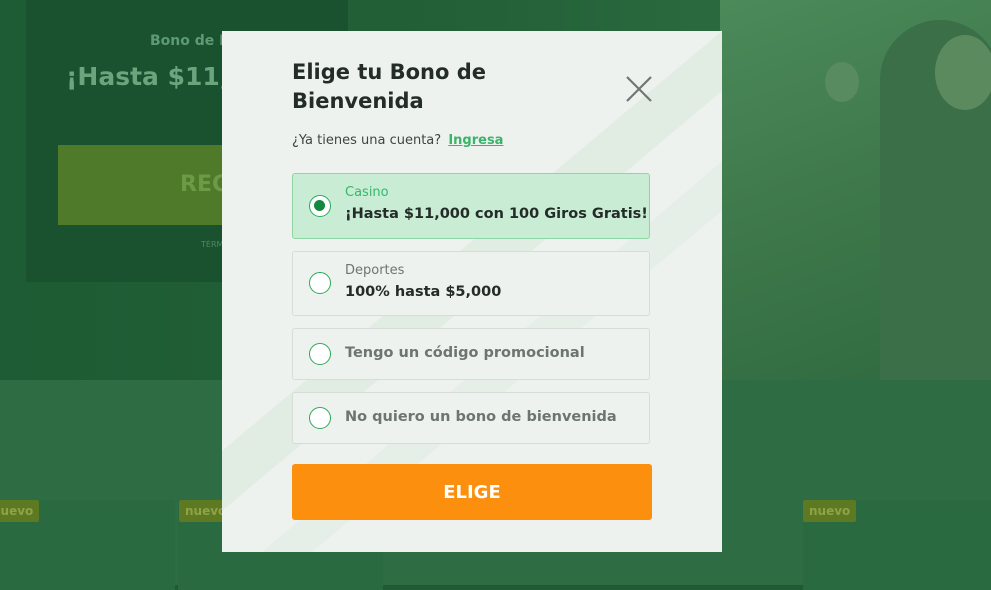 The width and height of the screenshot is (991, 590). What do you see at coordinates (423, 292) in the screenshot?
I see `option-sports-label: 100% hasta $5,000` at bounding box center [423, 292].